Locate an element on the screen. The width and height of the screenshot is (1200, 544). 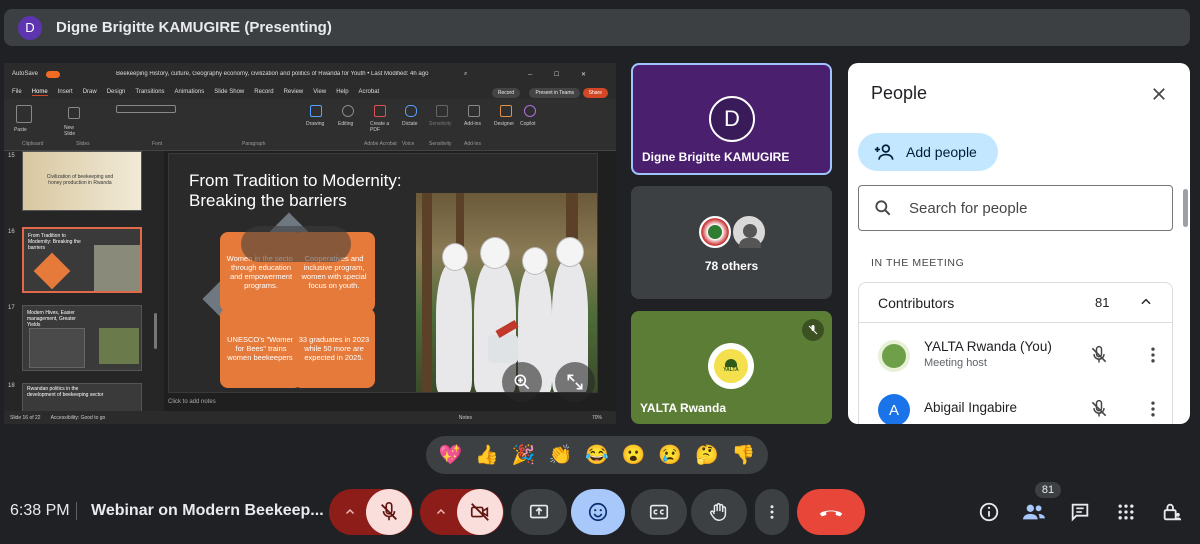
reaction-laugh: 😂 is located at coordinates (597, 455).